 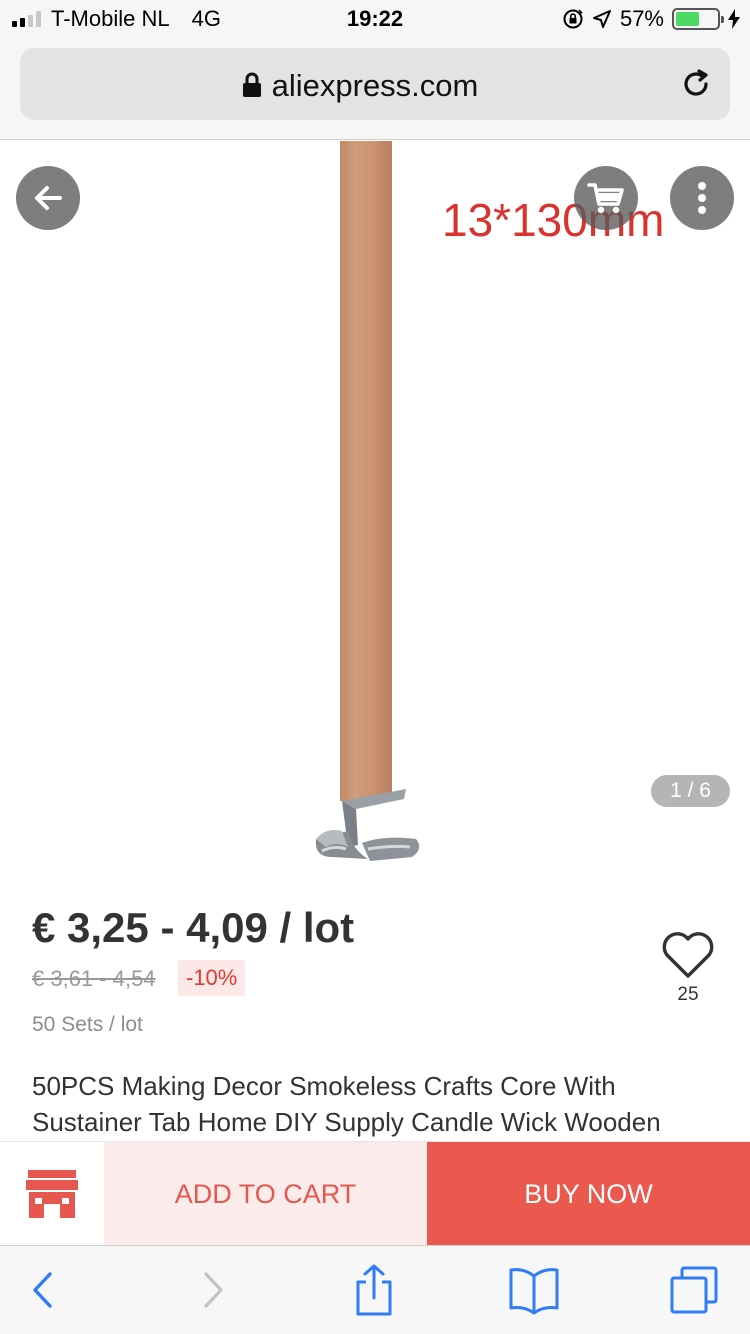 I want to click on add-to-cart-button: ADD TO CART, so click(x=265, y=1194).